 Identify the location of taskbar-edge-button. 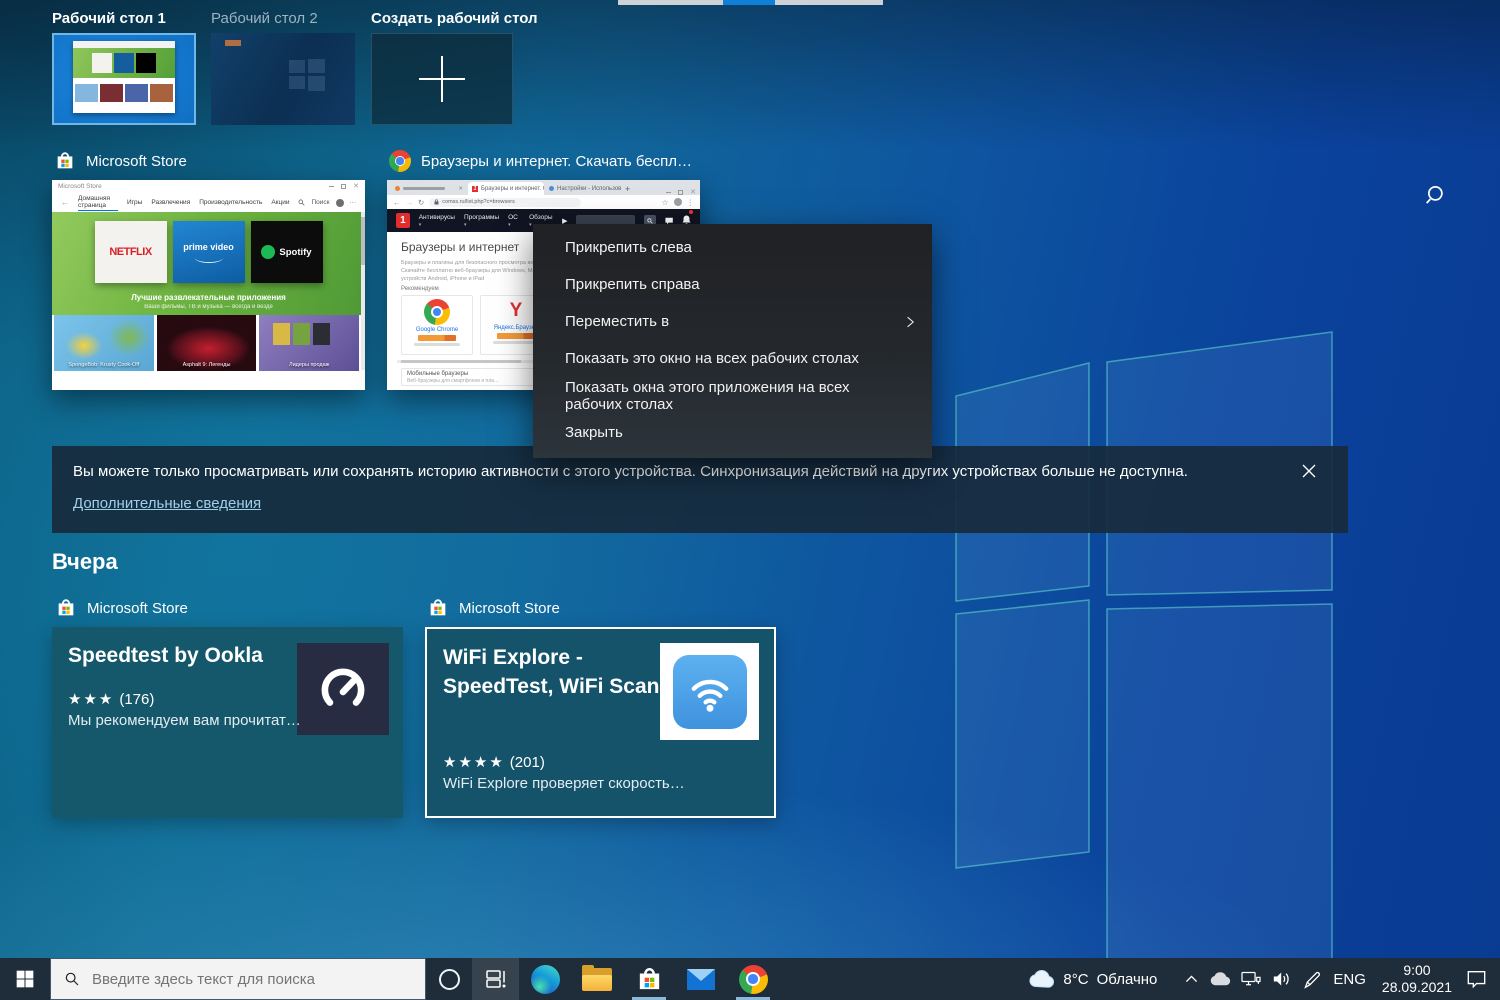
(545, 979).